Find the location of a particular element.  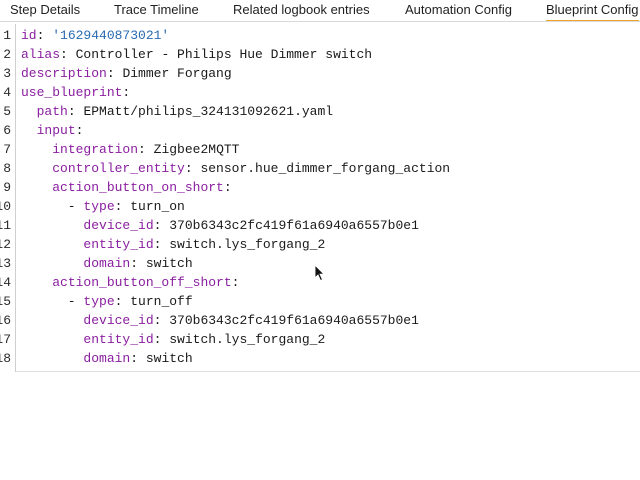

code-line: input: is located at coordinates (52, 130).